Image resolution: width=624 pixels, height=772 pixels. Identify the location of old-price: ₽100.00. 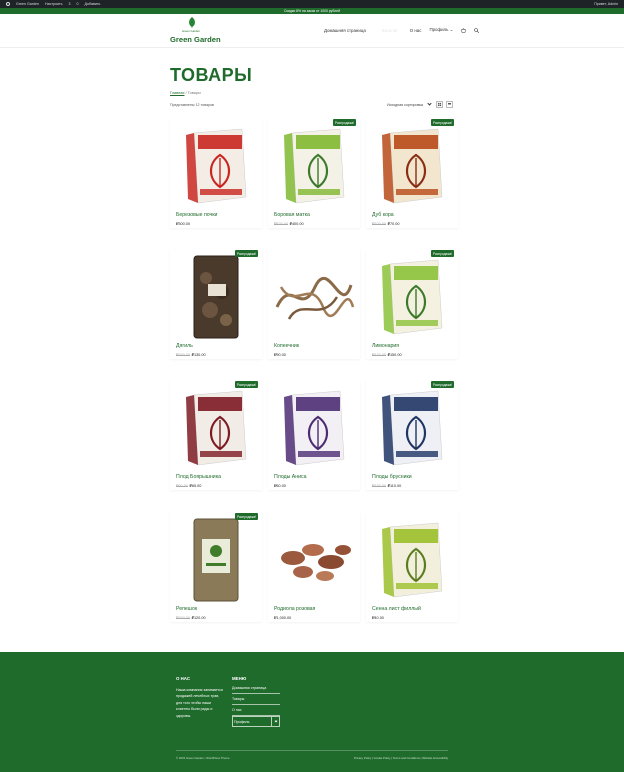
(379, 224).